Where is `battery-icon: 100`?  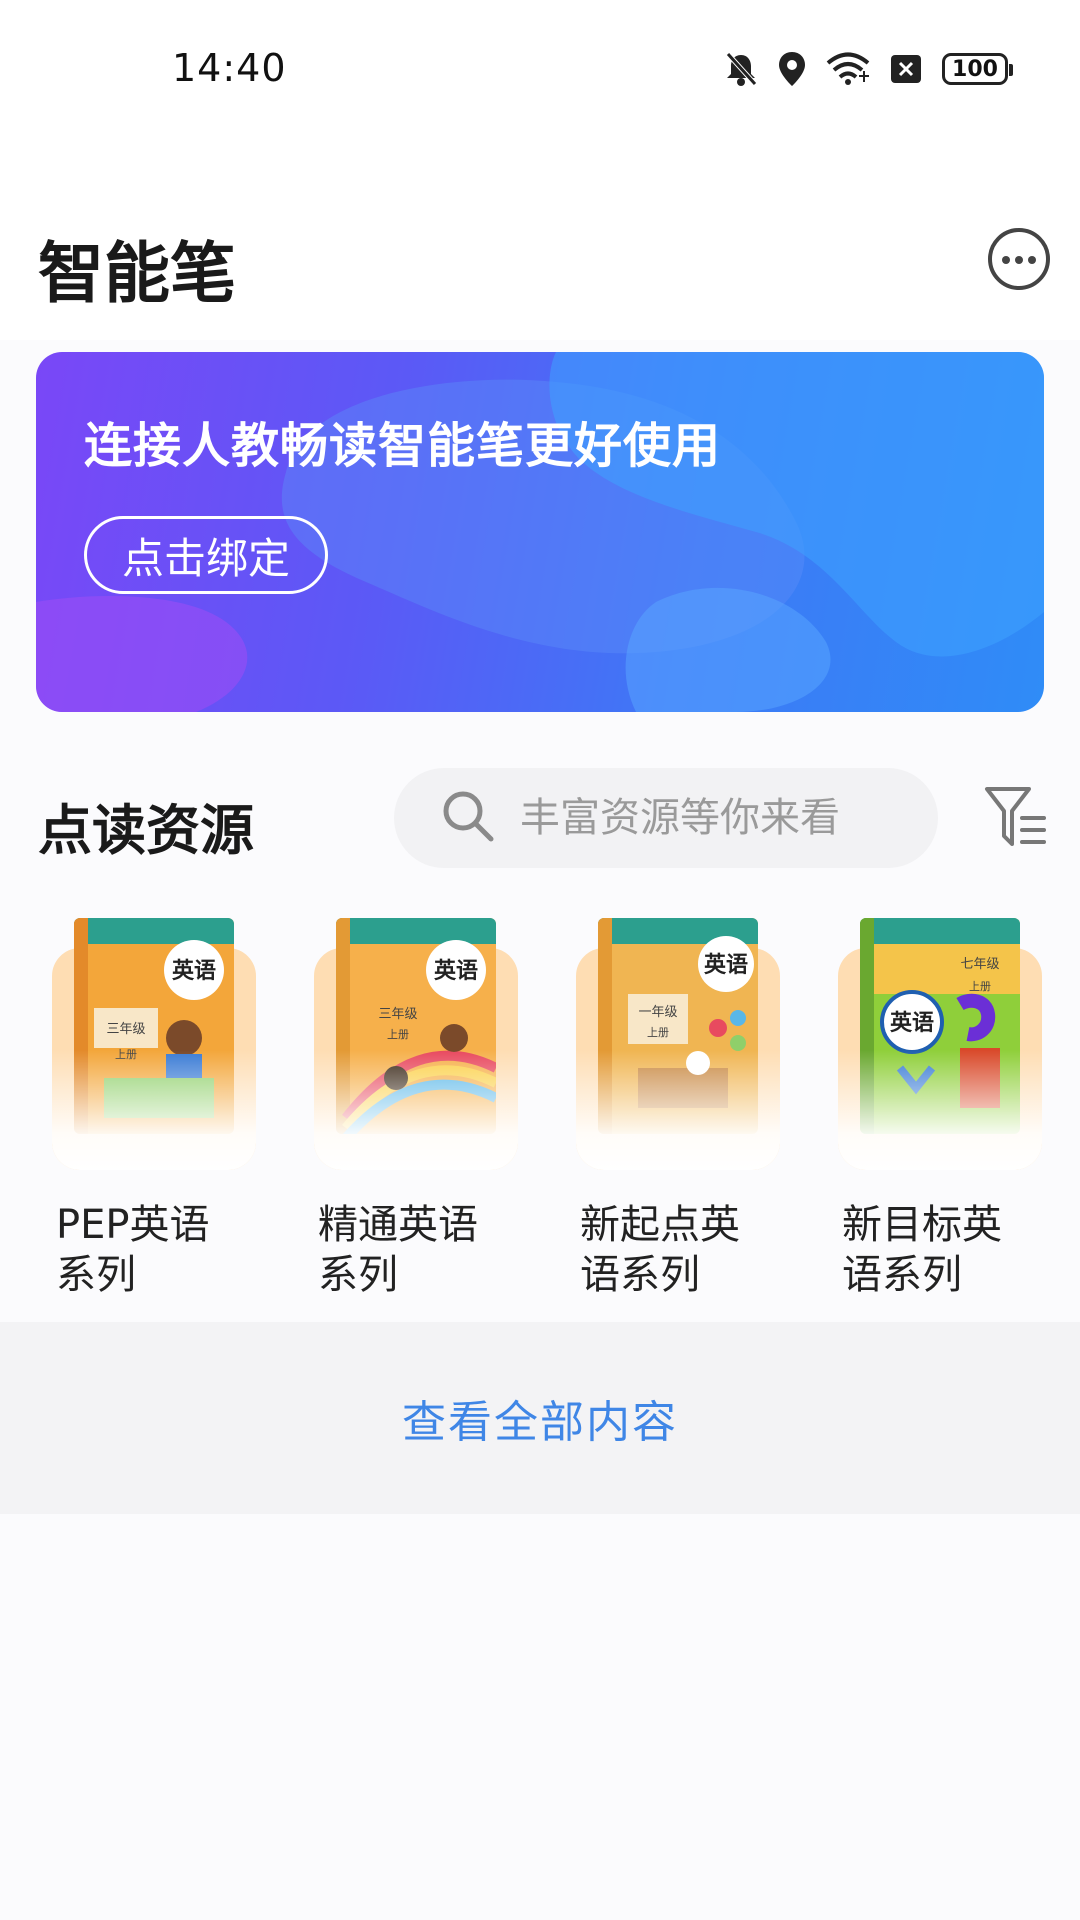 battery-icon: 100 is located at coordinates (977, 69).